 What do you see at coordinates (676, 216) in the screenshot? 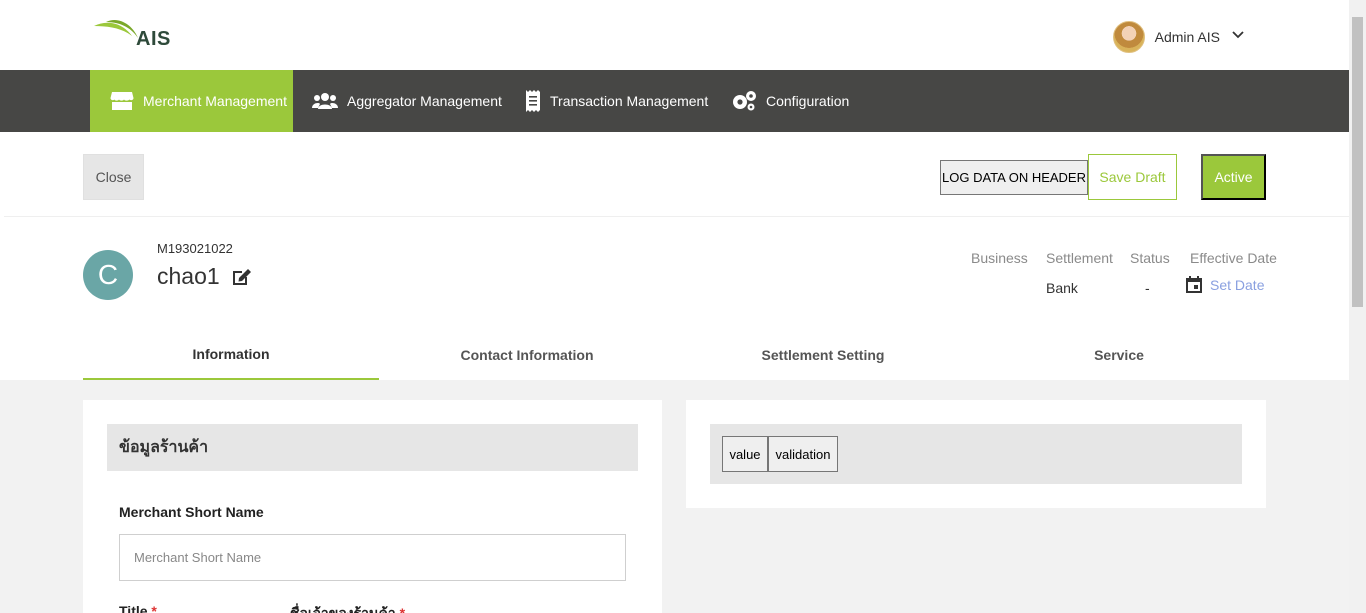
I see `divider` at bounding box center [676, 216].